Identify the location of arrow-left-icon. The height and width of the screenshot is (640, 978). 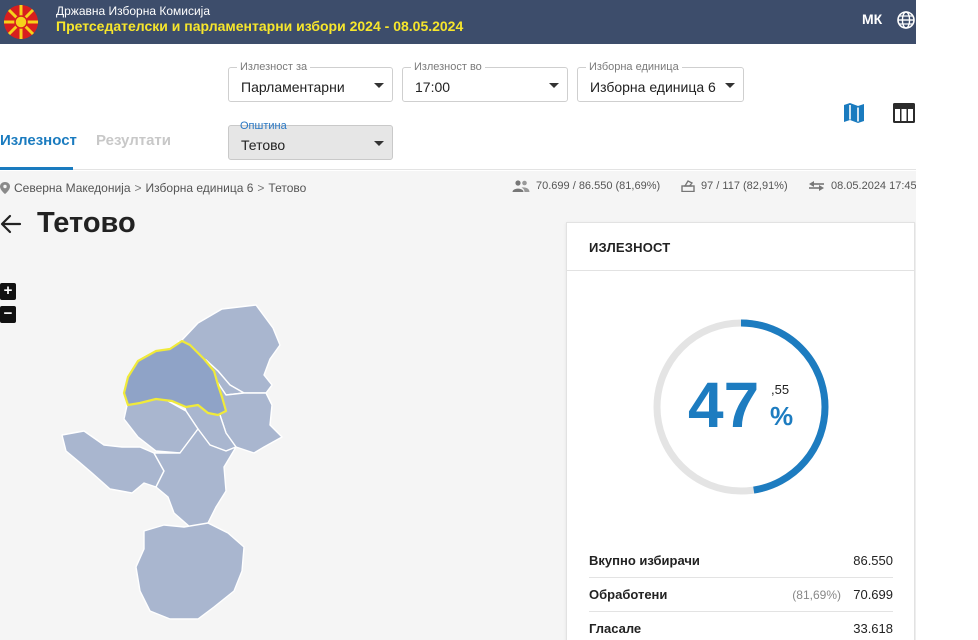
(11, 224).